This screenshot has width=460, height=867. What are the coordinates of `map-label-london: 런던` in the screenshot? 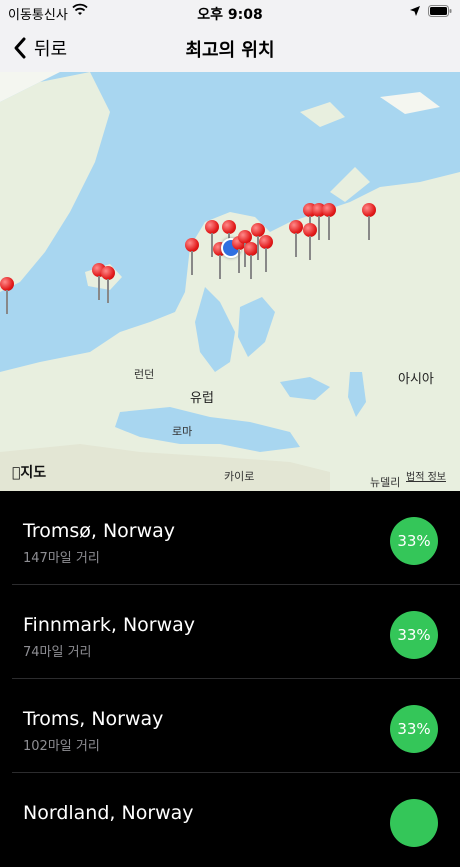 It's located at (144, 374).